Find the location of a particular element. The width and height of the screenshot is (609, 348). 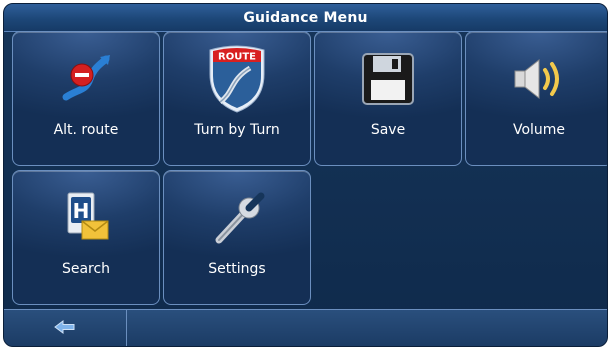

route-shield-icon: ROUTE is located at coordinates (237, 79).